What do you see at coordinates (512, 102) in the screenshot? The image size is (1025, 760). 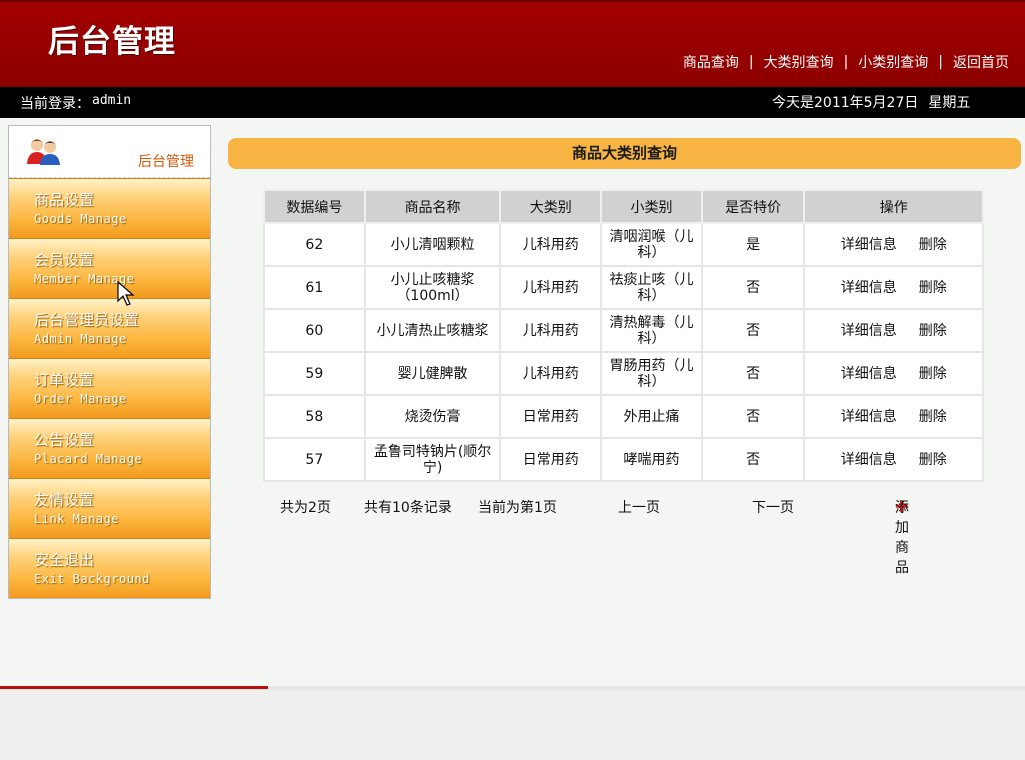 I see `info-bar: 当前登录： admin 今天是2011年5月27日 星期五` at bounding box center [512, 102].